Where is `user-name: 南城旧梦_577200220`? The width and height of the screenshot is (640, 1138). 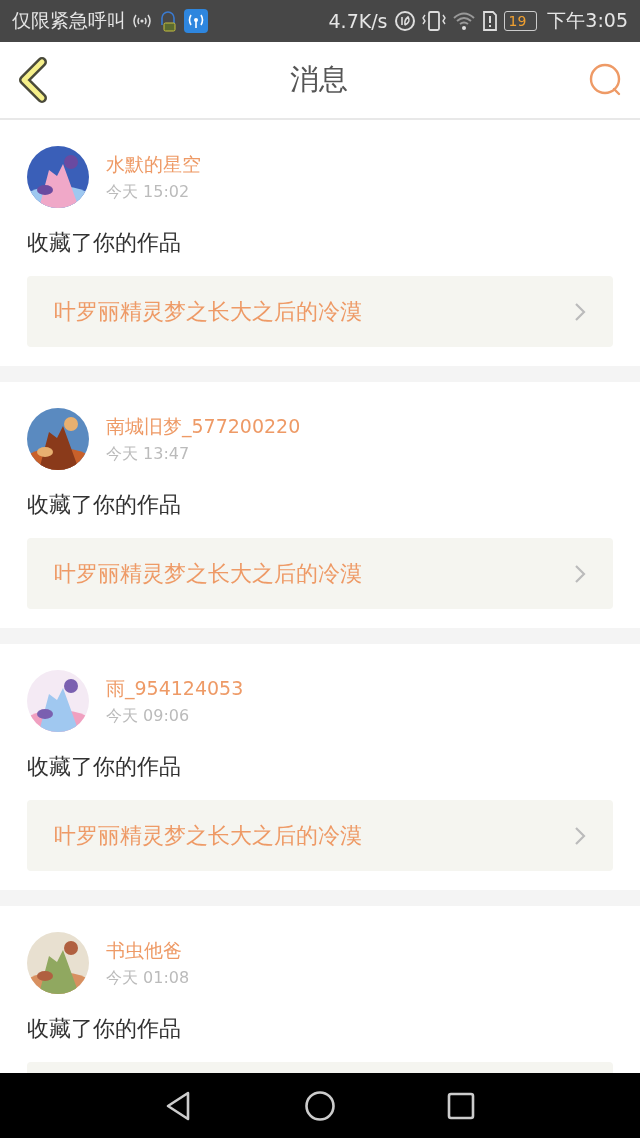 user-name: 南城旧梦_577200220 is located at coordinates (203, 426).